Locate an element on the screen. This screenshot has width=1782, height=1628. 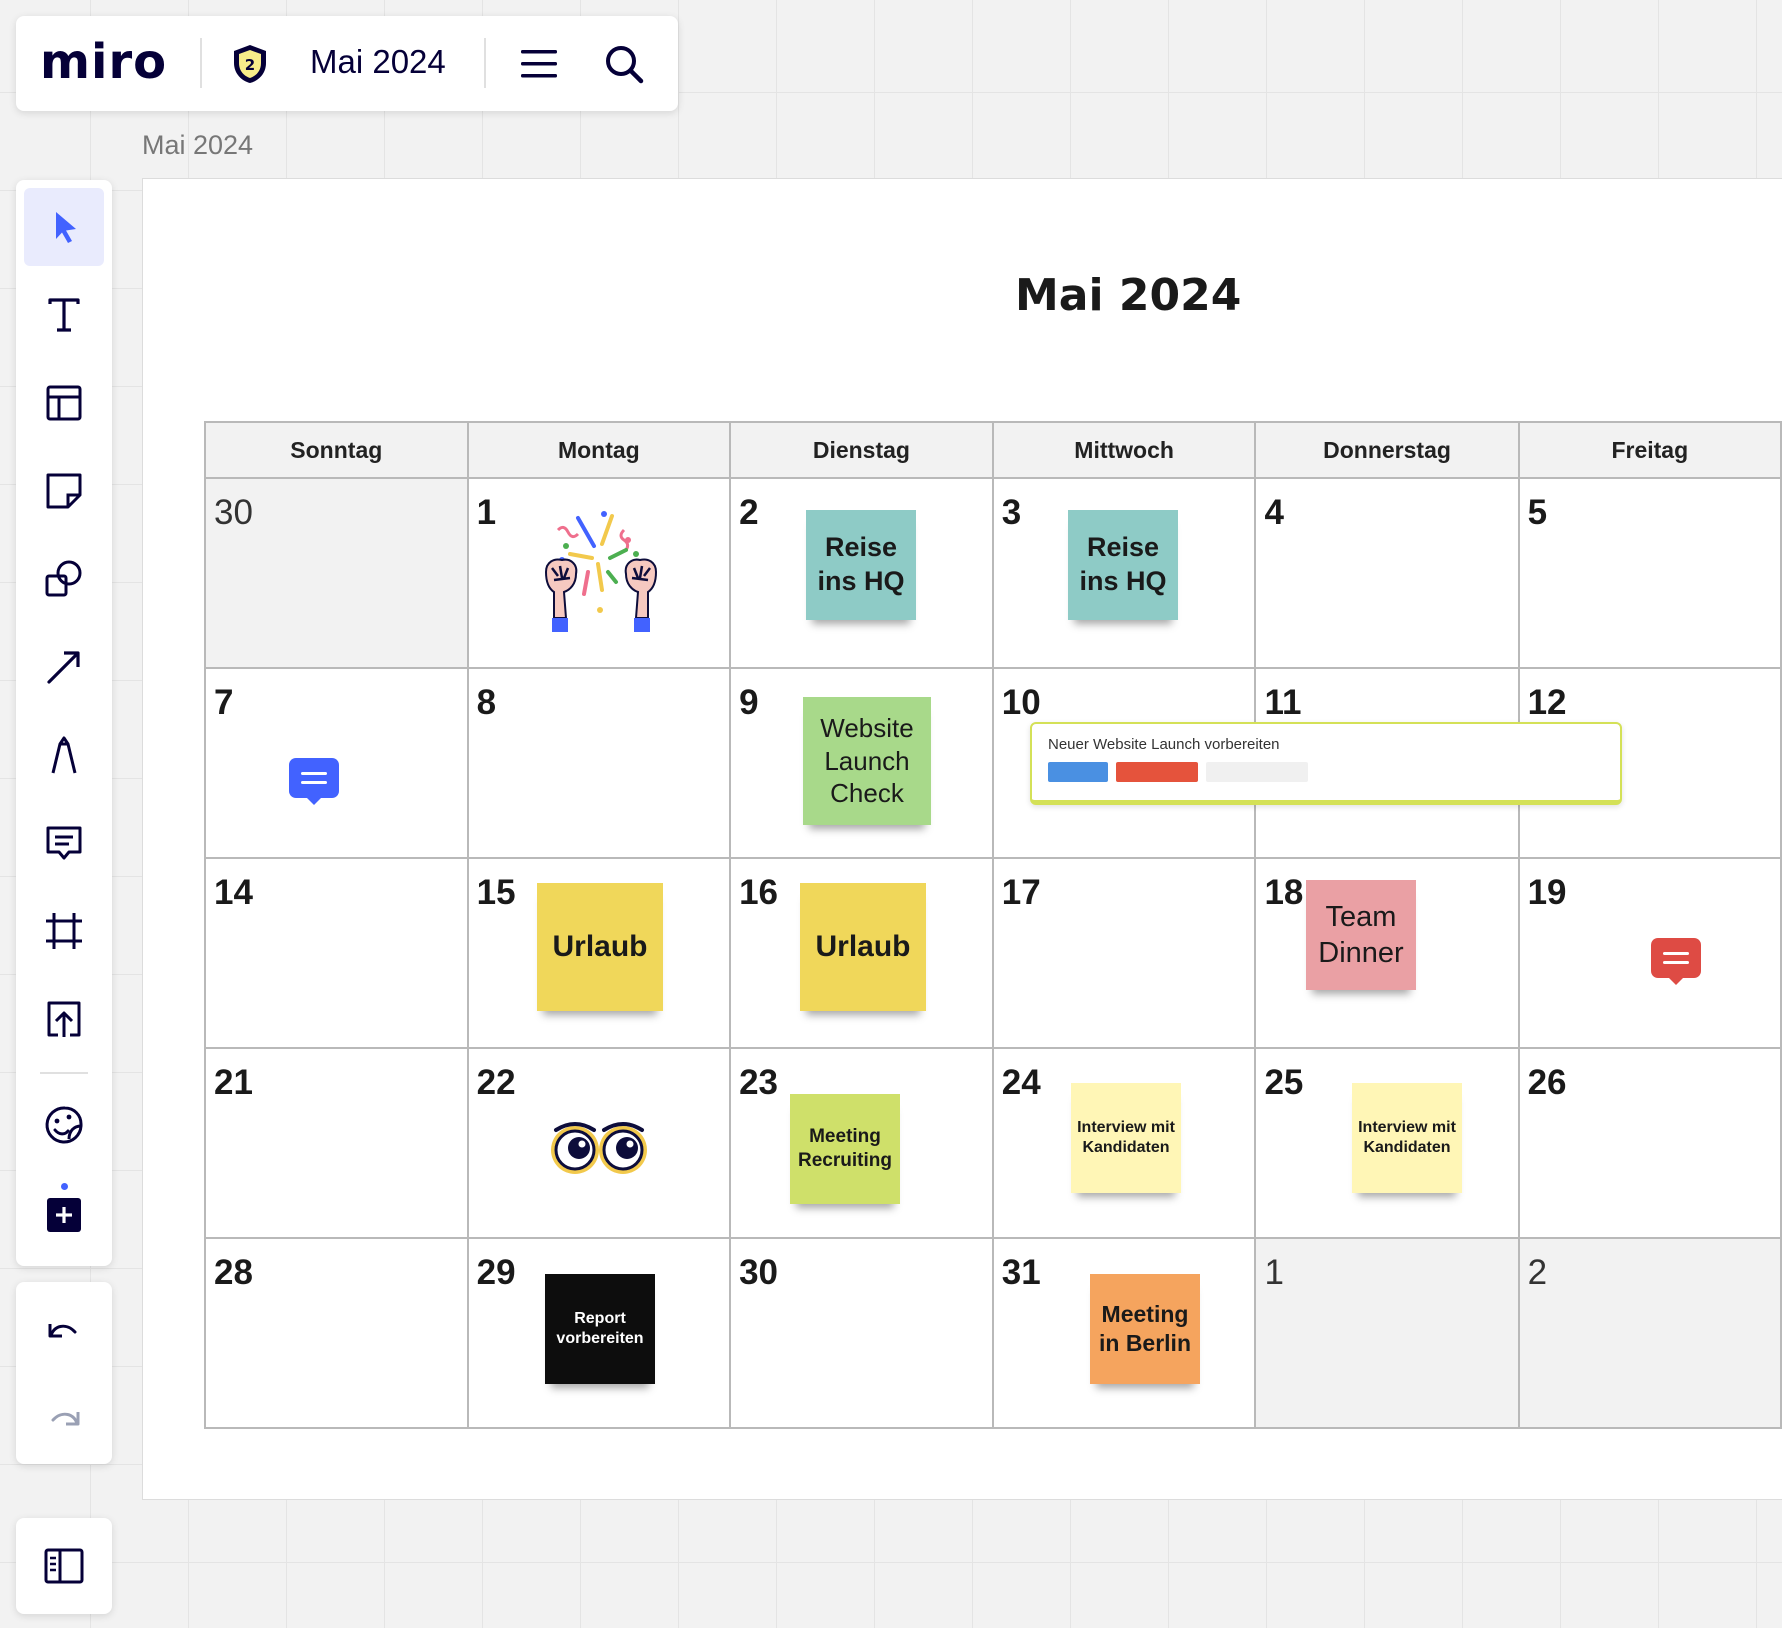
sticky-note: Website Launch Check is located at coordinates (867, 761).